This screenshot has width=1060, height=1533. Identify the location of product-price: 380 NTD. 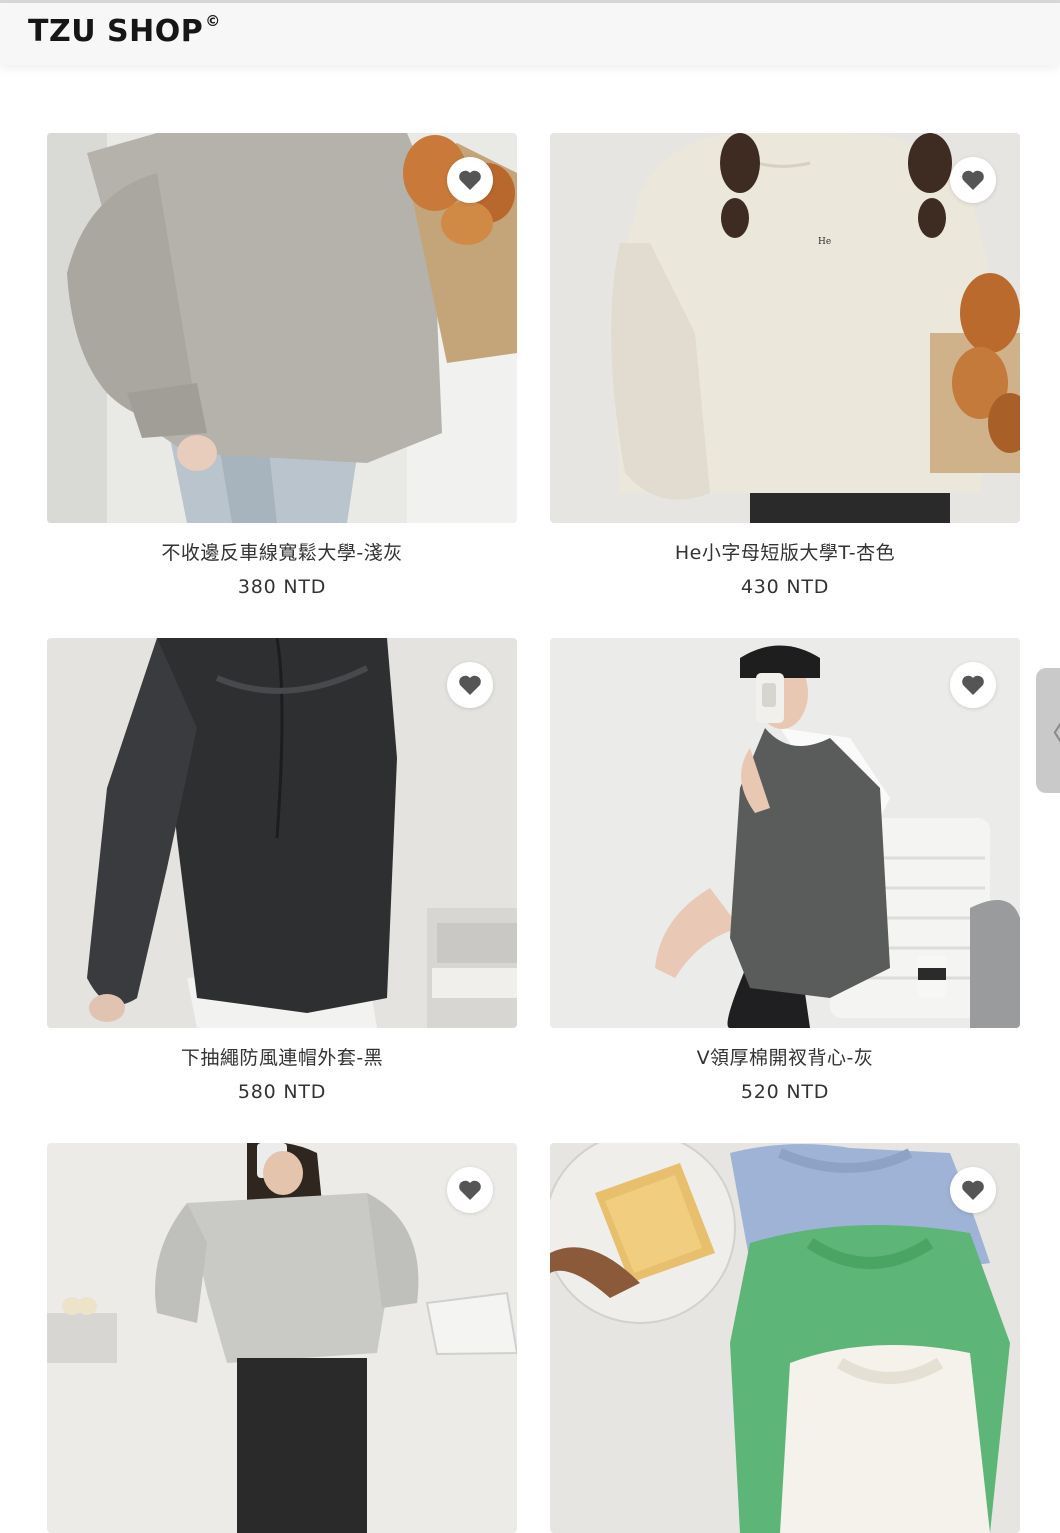
(282, 587).